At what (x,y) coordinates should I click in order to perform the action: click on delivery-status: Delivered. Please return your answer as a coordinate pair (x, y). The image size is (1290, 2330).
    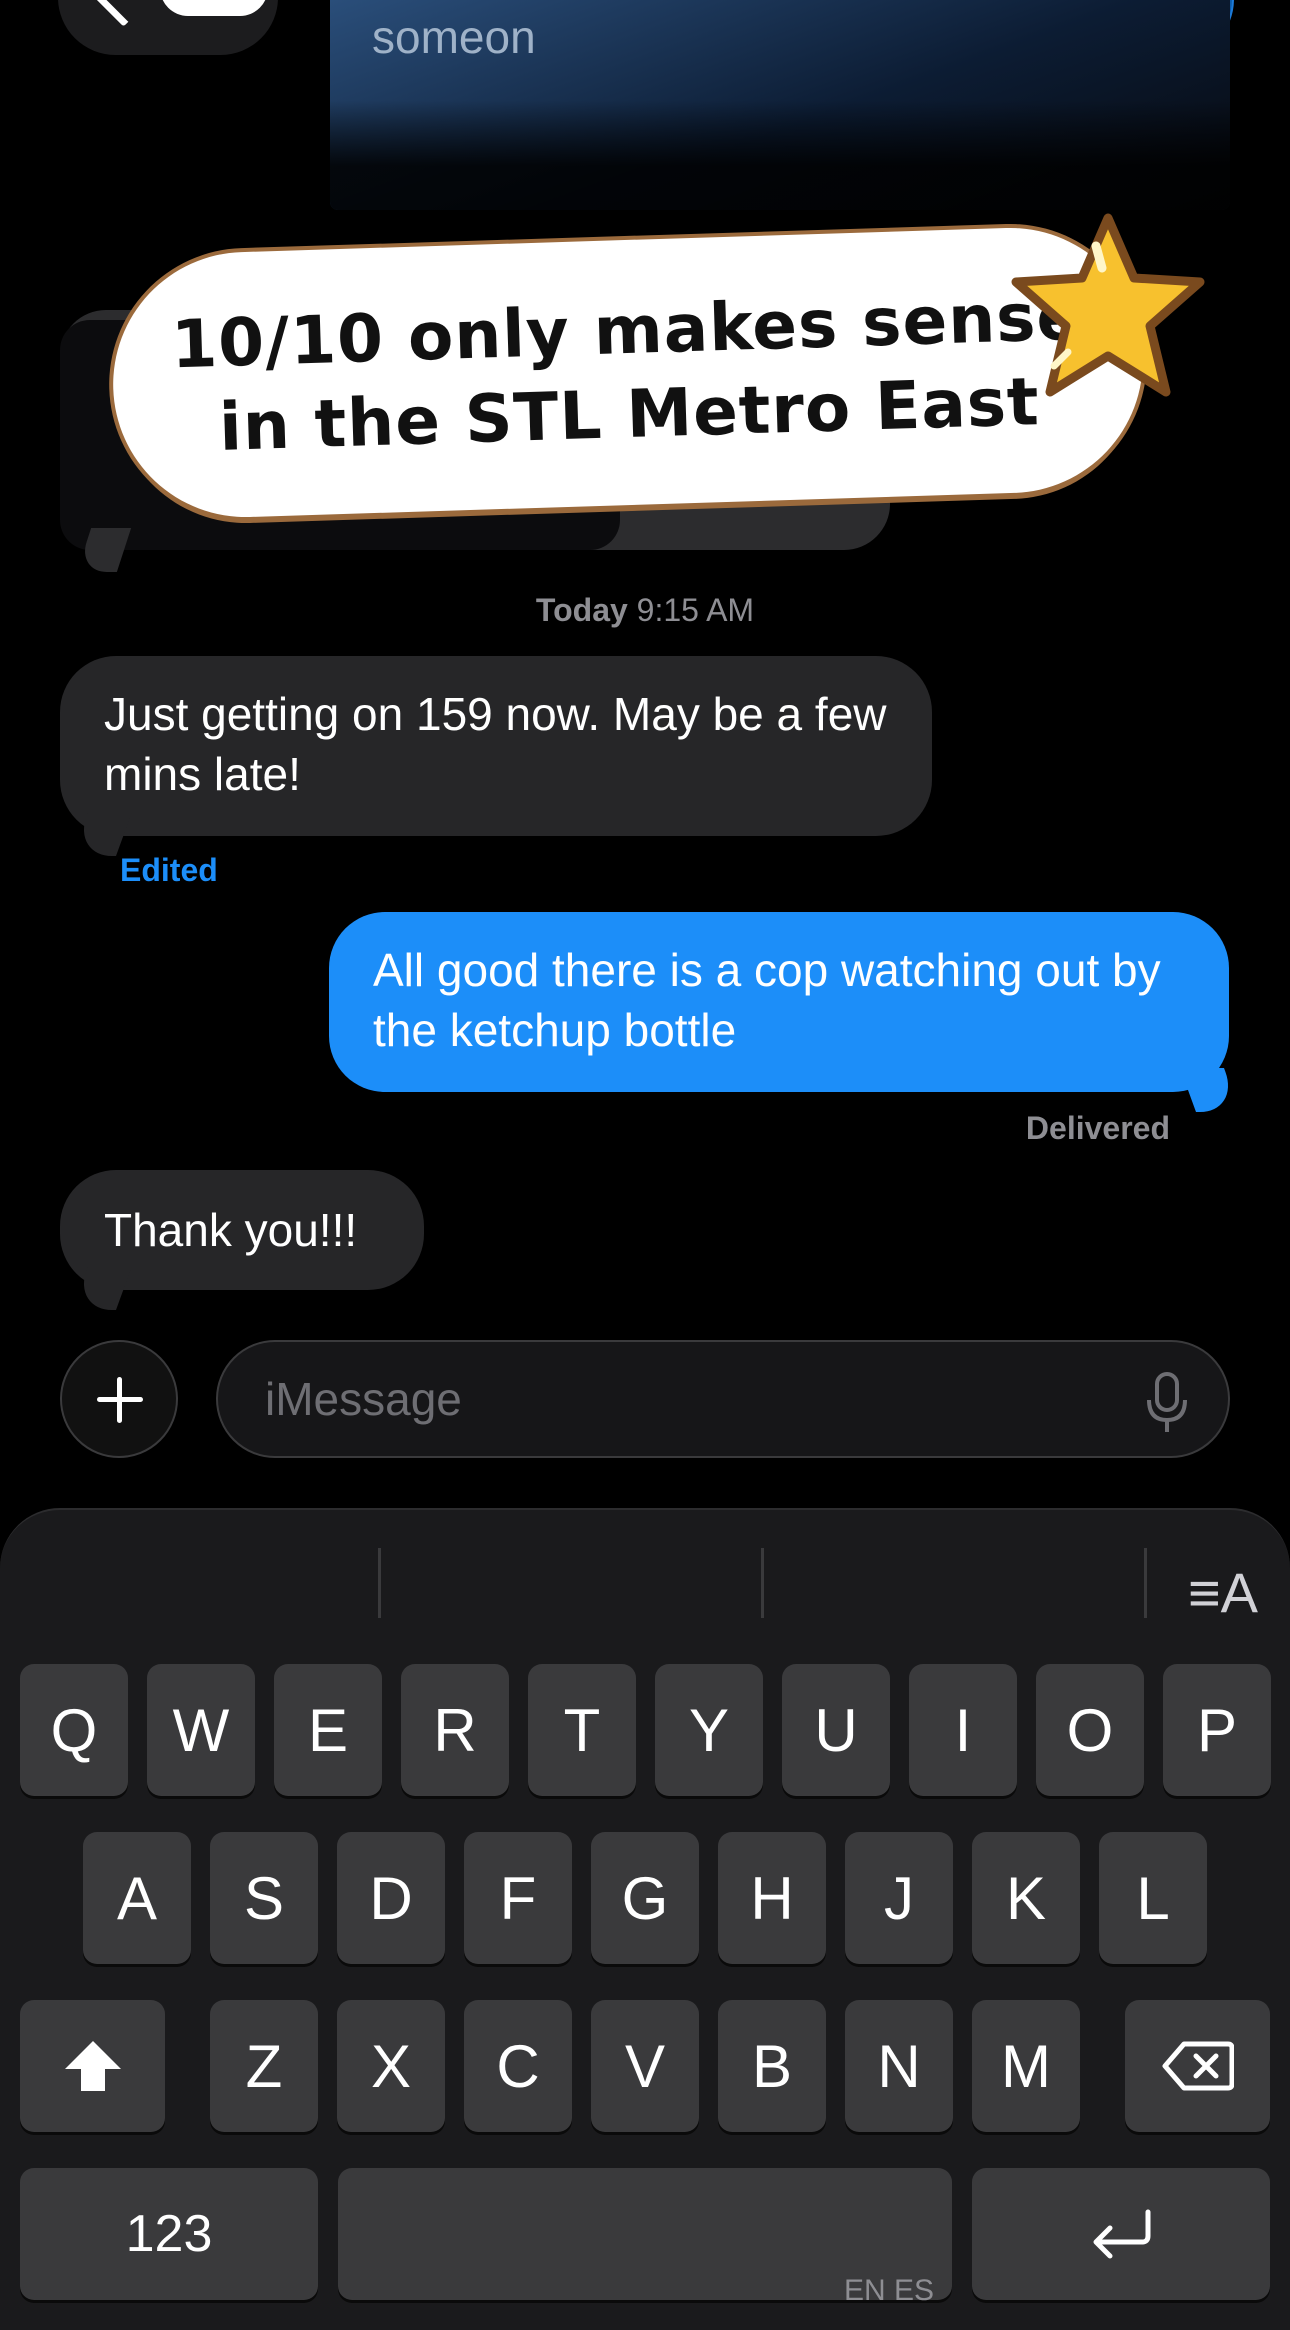
    Looking at the image, I should click on (1097, 1128).